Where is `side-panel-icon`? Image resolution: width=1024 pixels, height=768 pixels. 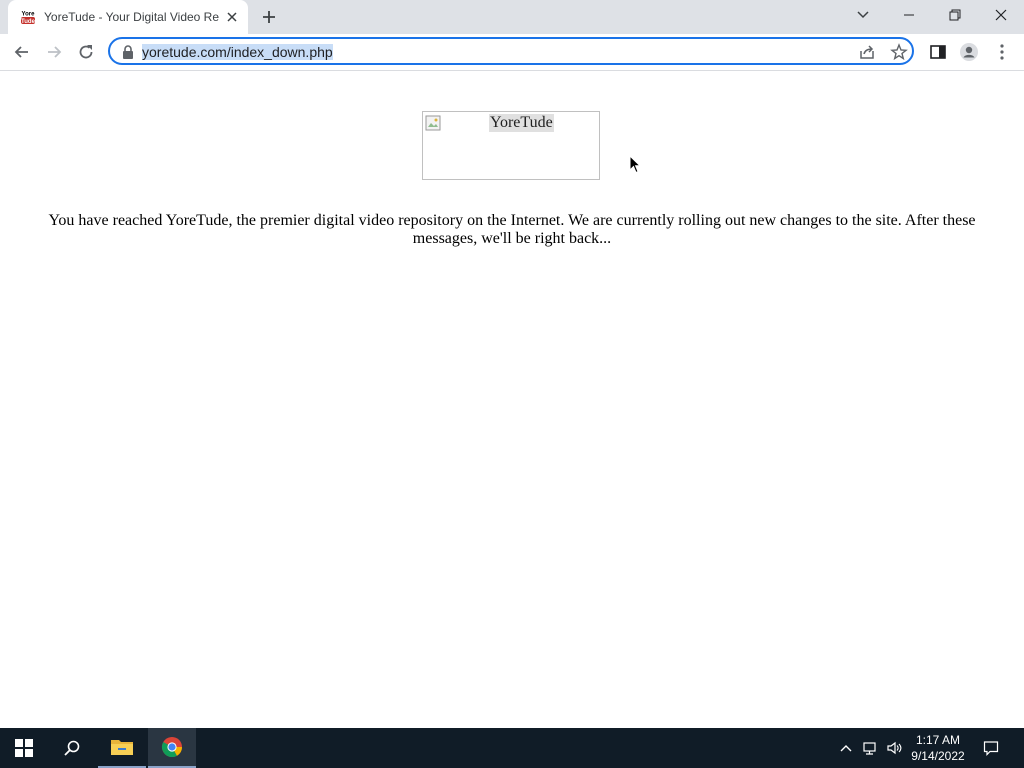
side-panel-icon is located at coordinates (938, 52).